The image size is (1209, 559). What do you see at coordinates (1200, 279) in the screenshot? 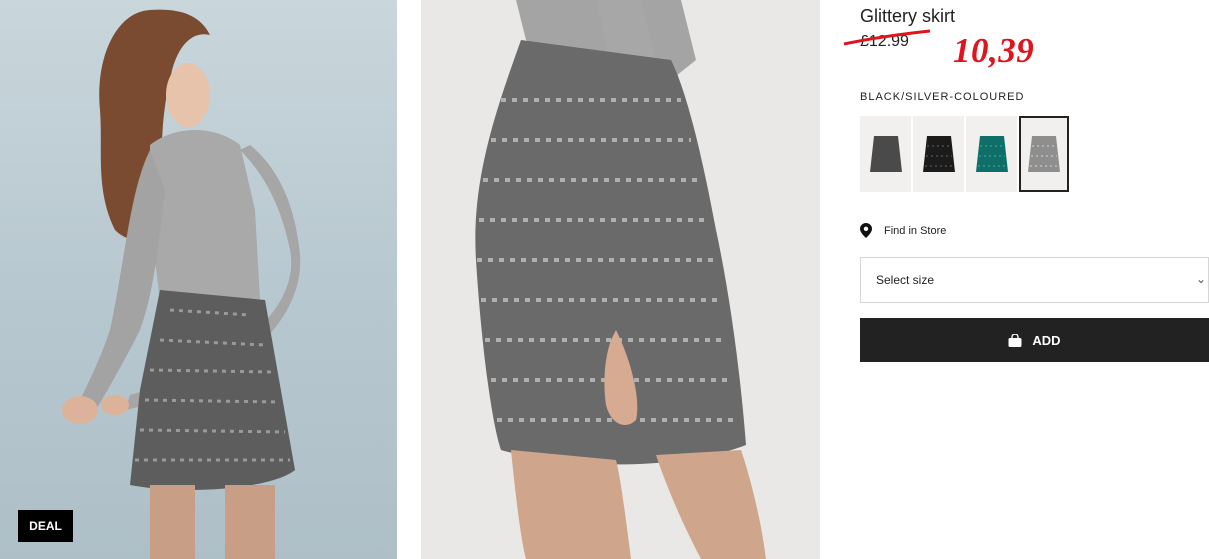
I see `chevron-down-icon: ⌄` at bounding box center [1200, 279].